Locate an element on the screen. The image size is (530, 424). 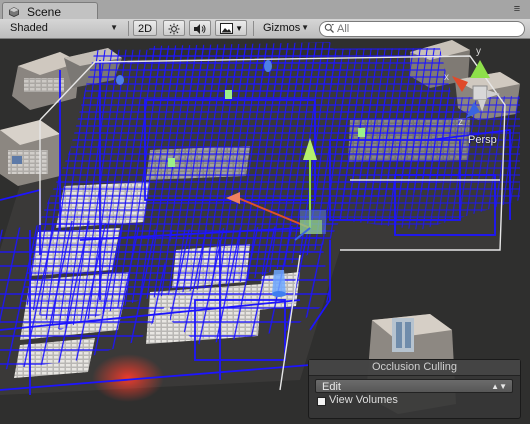
scene-search is located at coordinates (422, 29).